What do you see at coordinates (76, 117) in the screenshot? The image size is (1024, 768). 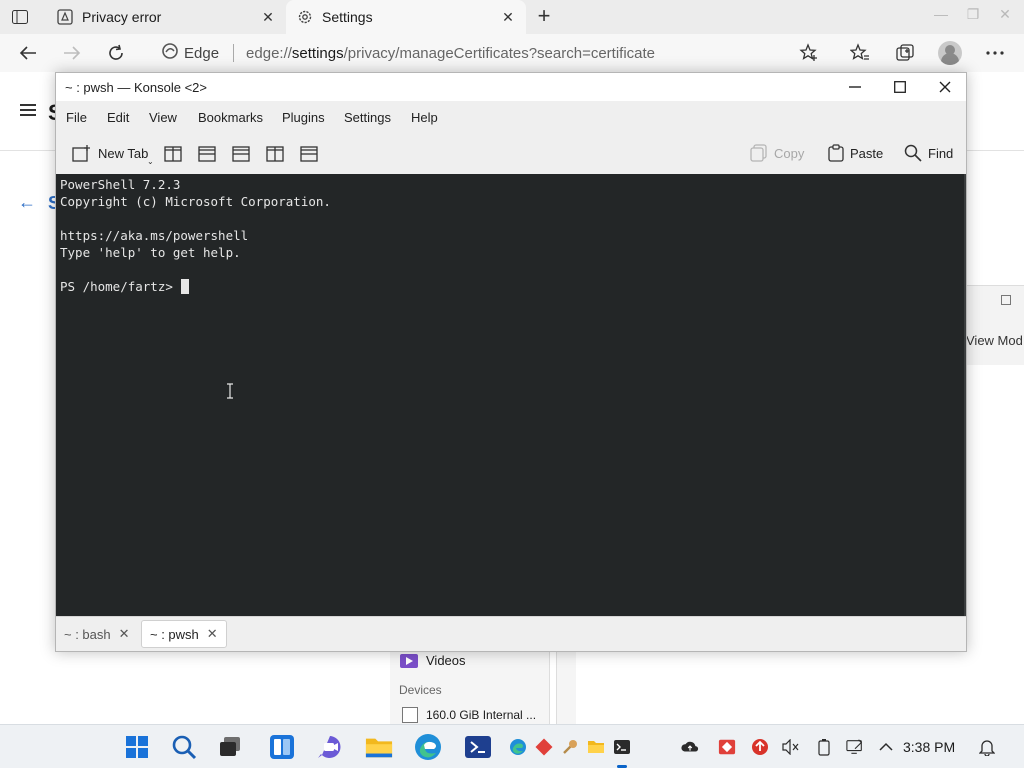 I see `menu-file: File` at bounding box center [76, 117].